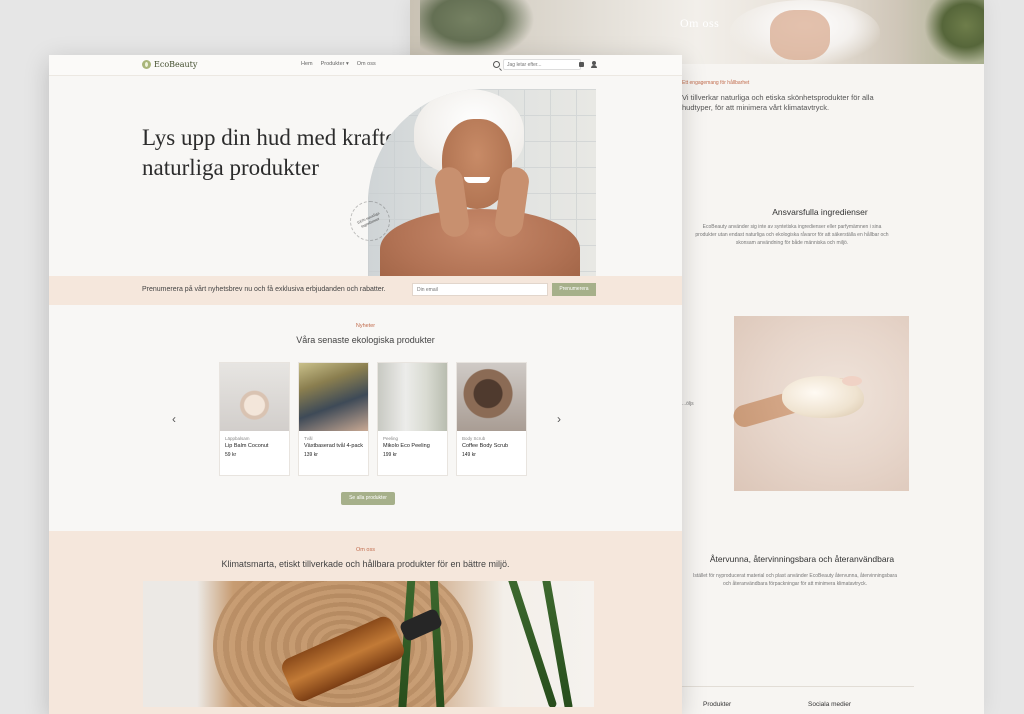  Describe the element at coordinates (390, 455) in the screenshot. I see `product-price: 199 kr` at that location.